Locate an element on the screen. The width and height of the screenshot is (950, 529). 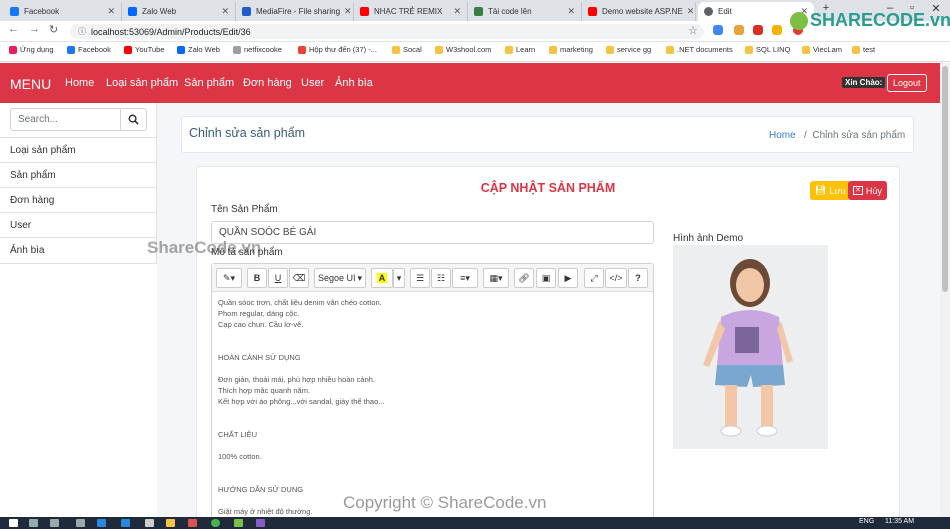
nav-loai-san-pham: Loại sản phẩm is located at coordinates (142, 83).